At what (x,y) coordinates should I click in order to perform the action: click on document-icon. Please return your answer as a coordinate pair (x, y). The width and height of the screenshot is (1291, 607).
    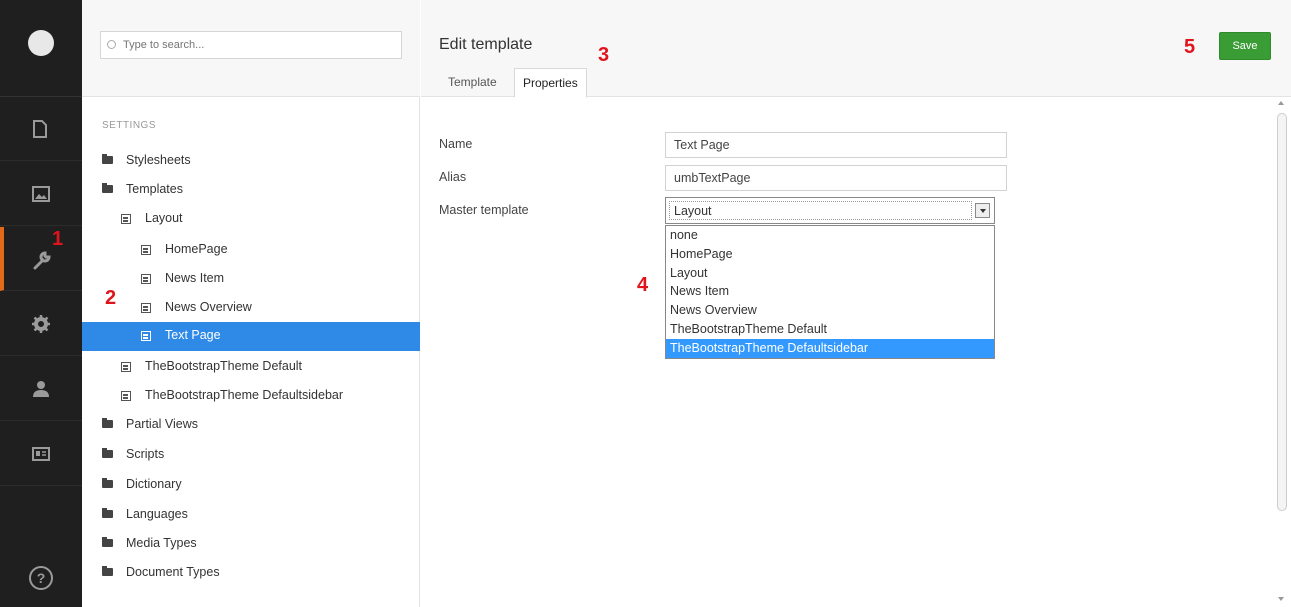
    Looking at the image, I should click on (40, 129).